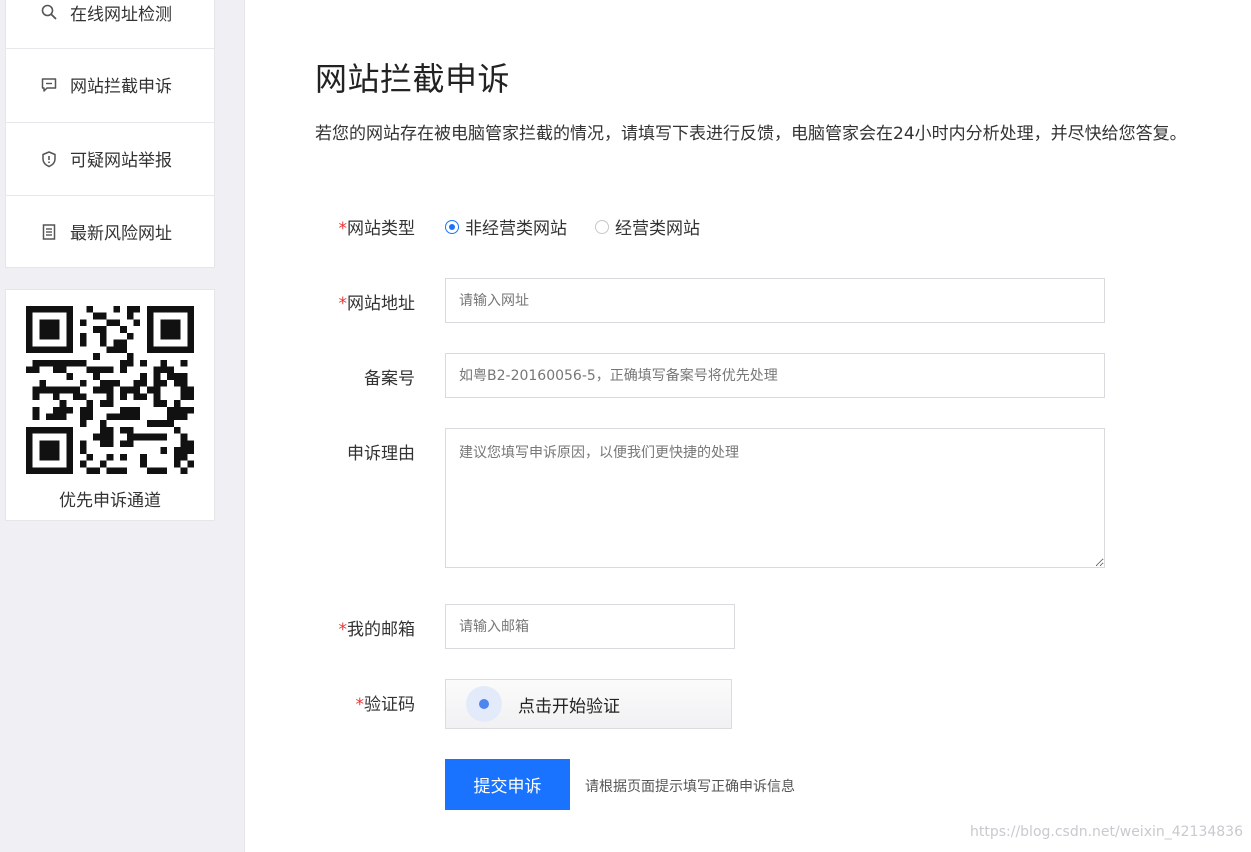  I want to click on sidebar-item-latest-risk: 最新风险网址, so click(110, 231).